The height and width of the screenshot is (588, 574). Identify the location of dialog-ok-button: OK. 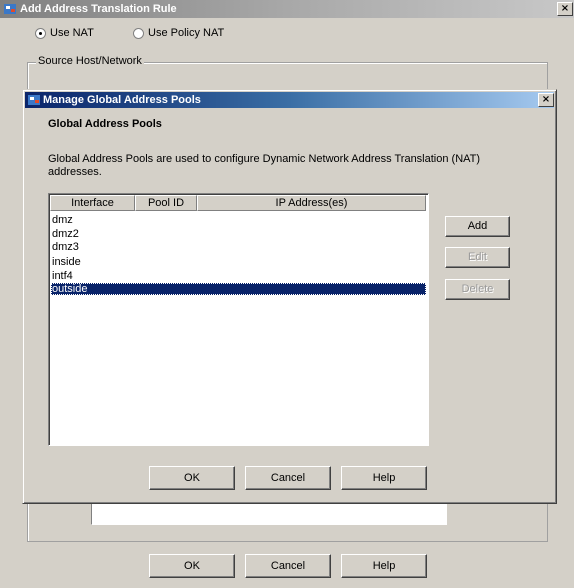
(192, 478).